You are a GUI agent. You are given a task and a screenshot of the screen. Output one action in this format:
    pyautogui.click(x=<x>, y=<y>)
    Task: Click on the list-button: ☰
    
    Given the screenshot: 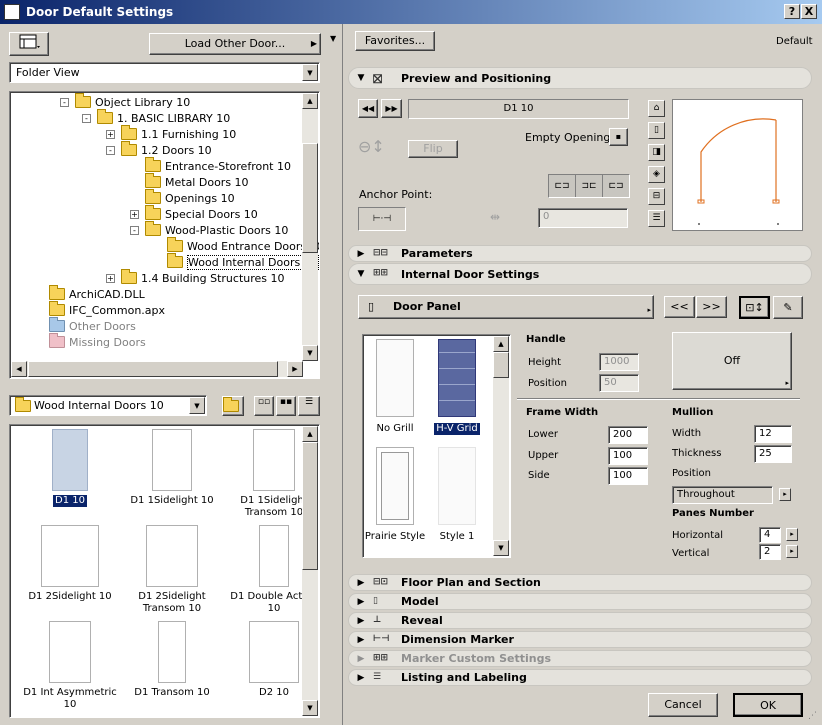 What is the action you would take?
    pyautogui.click(x=309, y=406)
    